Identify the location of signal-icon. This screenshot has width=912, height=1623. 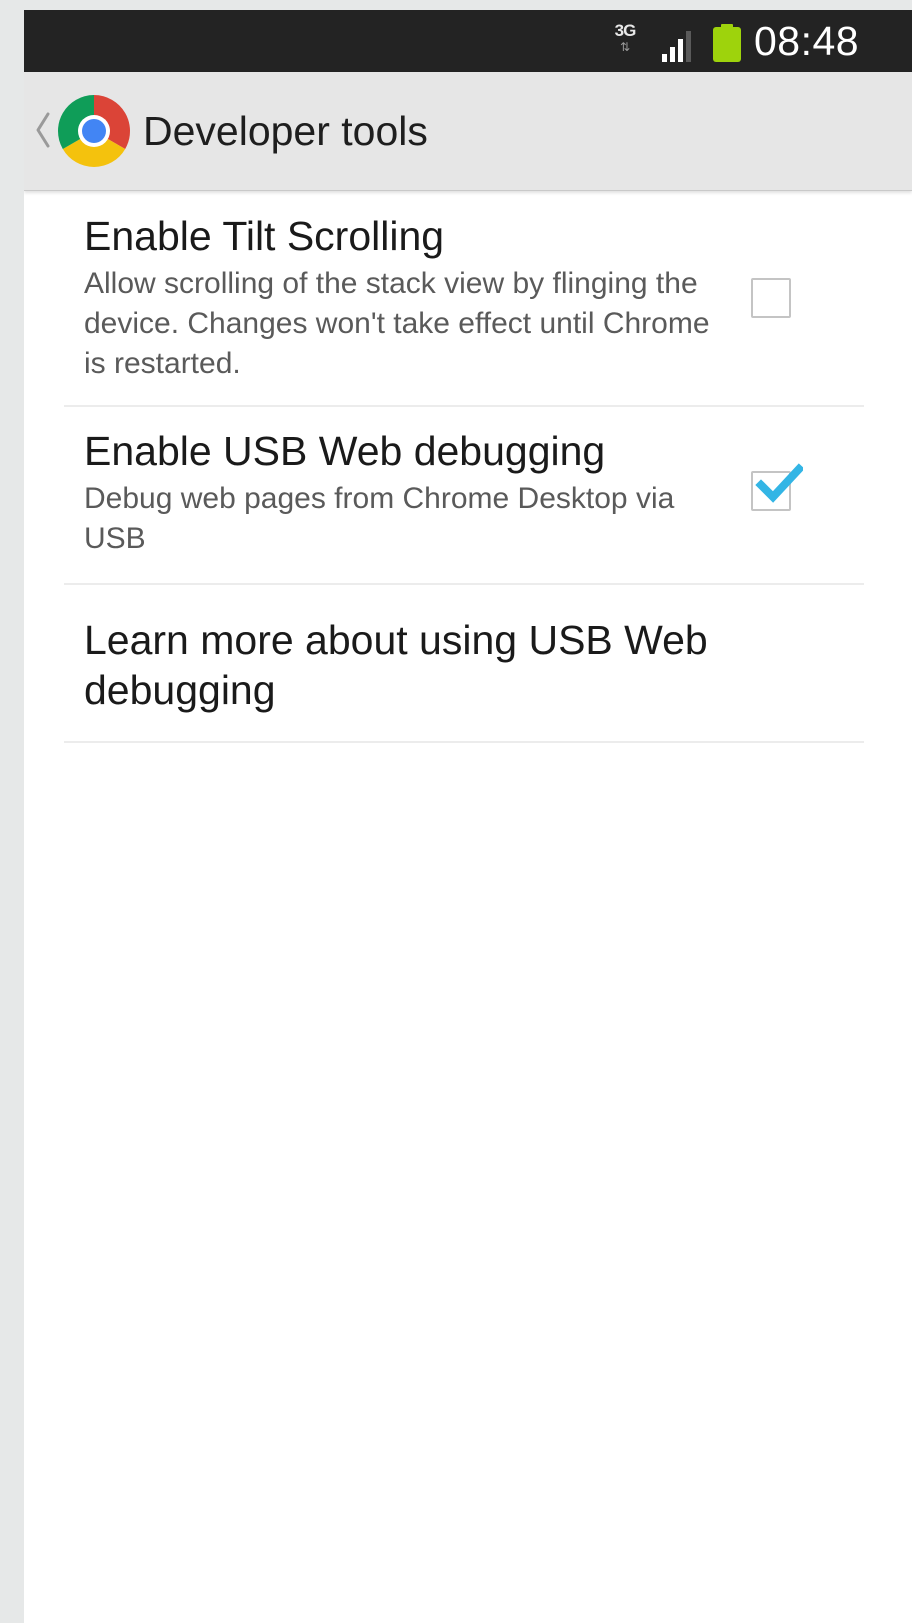
(676, 46).